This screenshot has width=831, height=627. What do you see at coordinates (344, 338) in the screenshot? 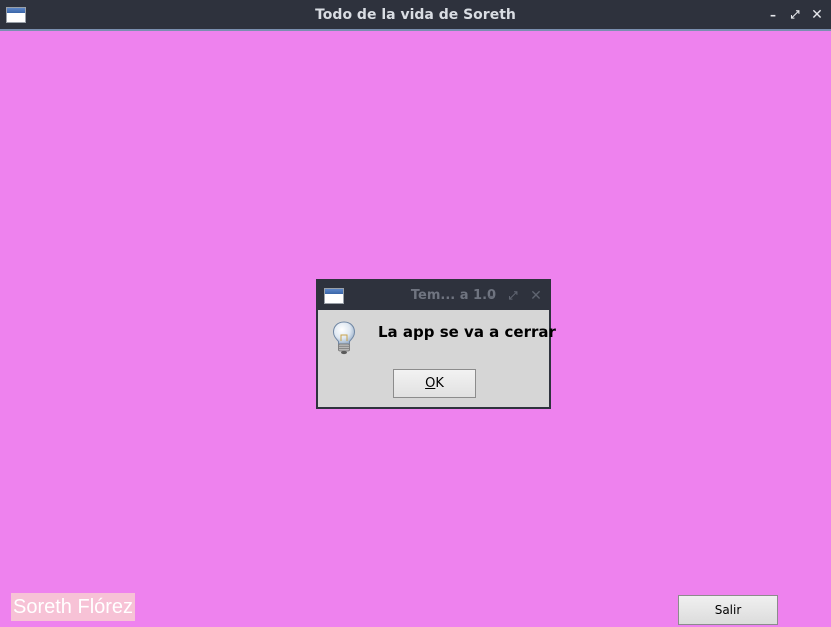
I see `lightbulb-icon` at bounding box center [344, 338].